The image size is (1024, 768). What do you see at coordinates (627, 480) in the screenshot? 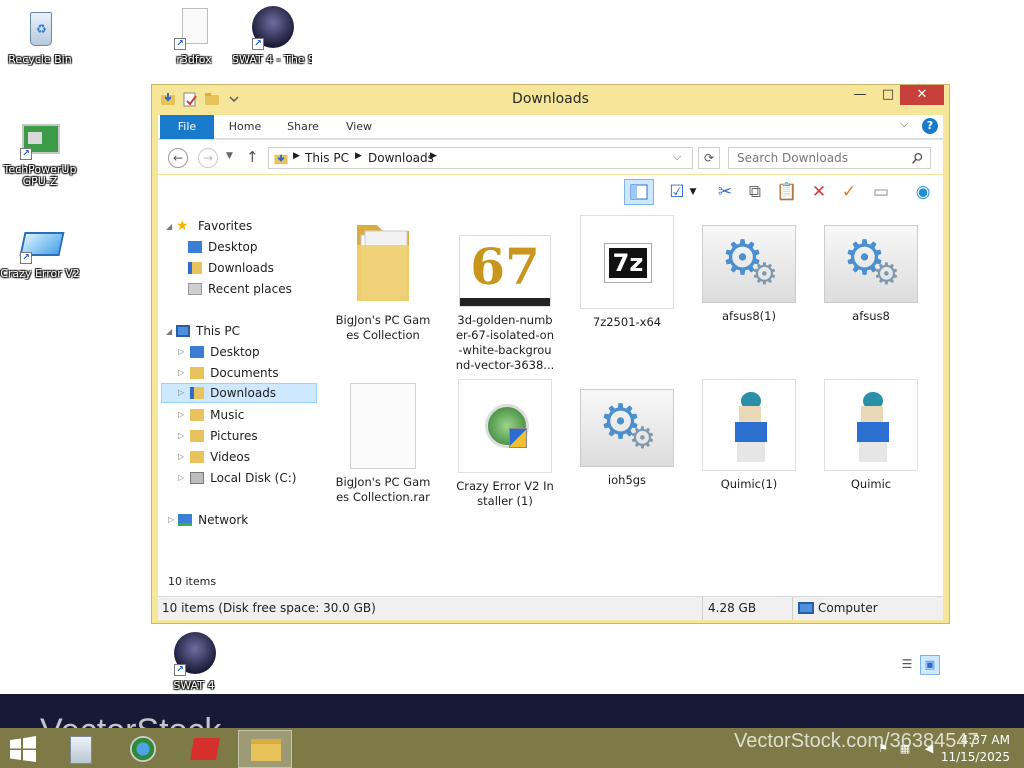
I see `file-name: ioh5gs` at bounding box center [627, 480].